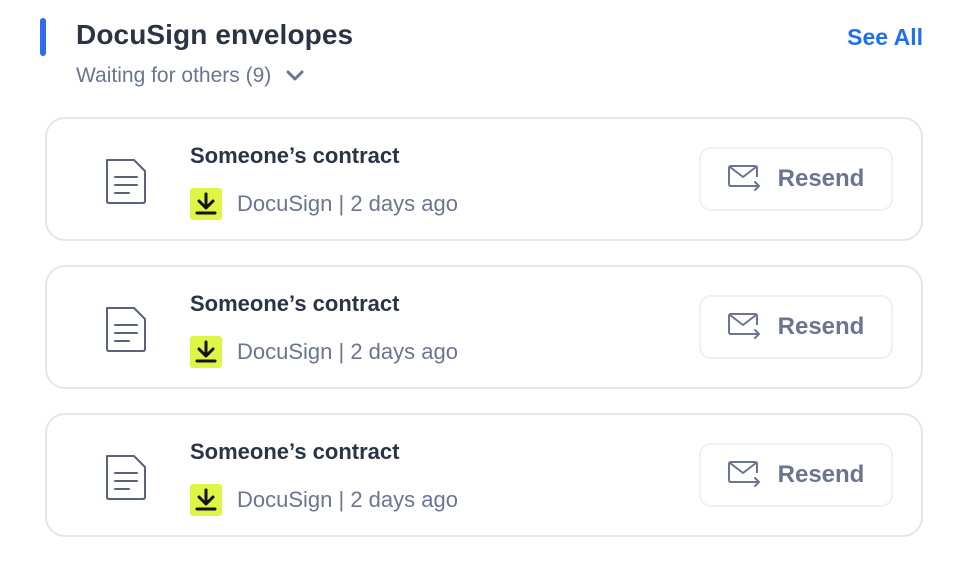 This screenshot has height=576, width=958. What do you see at coordinates (43, 37) in the screenshot?
I see `section-accent-bar` at bounding box center [43, 37].